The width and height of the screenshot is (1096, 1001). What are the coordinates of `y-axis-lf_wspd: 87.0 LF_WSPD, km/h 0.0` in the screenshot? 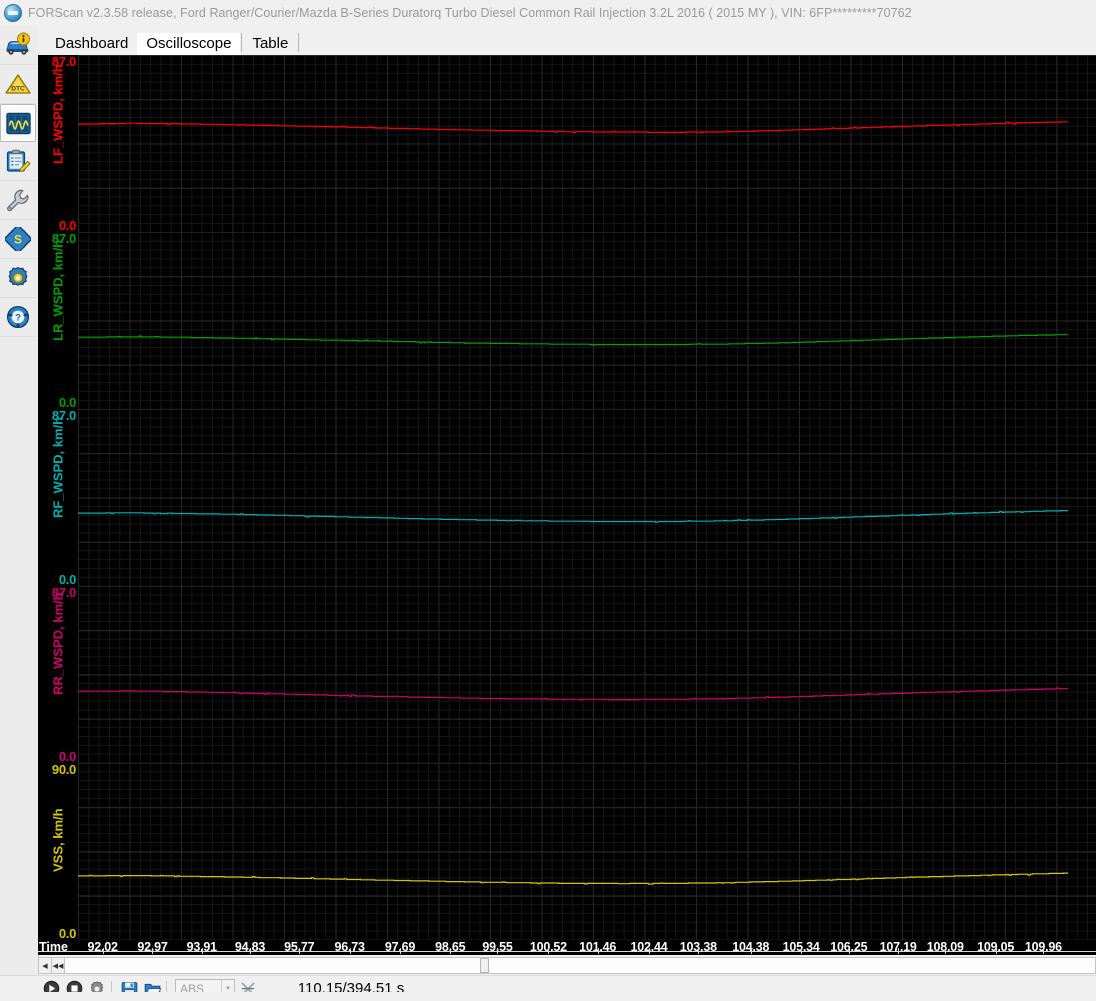 It's located at (58, 143).